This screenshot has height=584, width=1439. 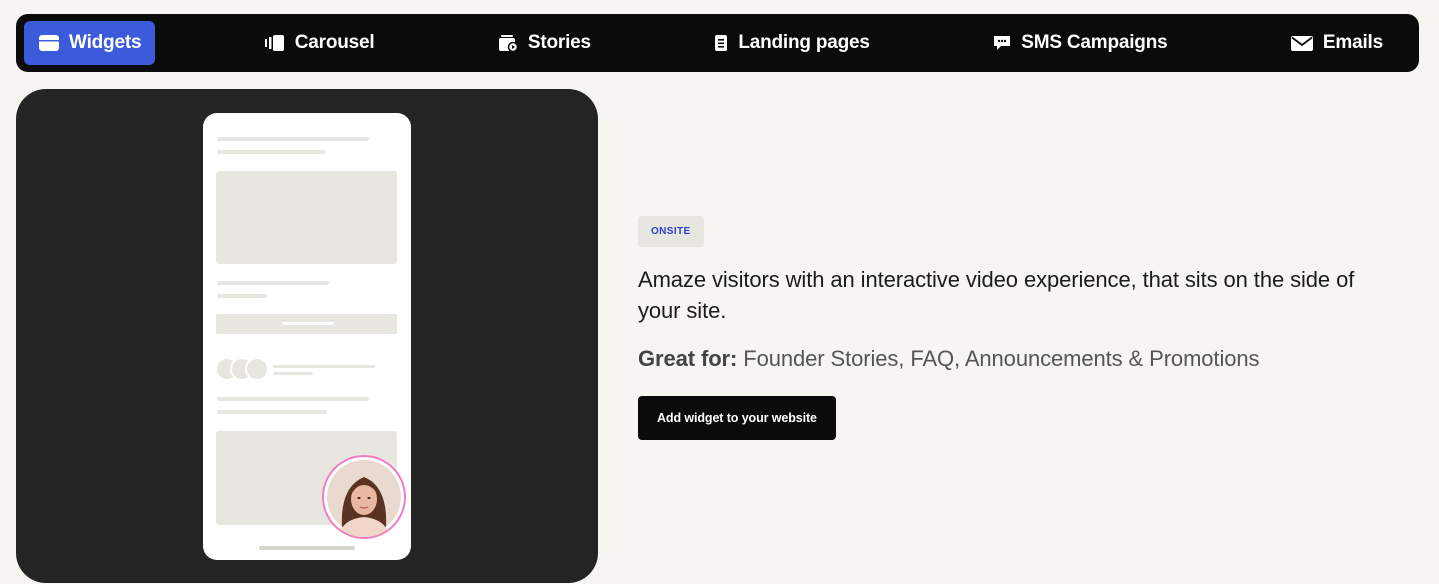 I want to click on document-icon, so click(x=721, y=43).